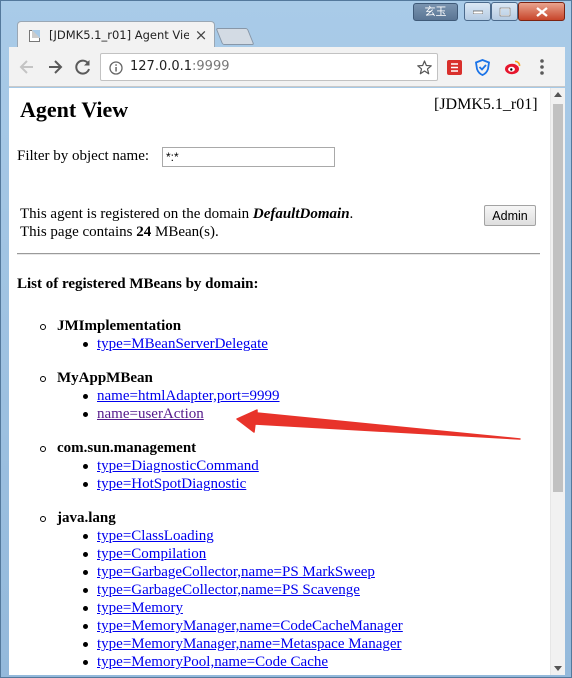 The width and height of the screenshot is (572, 678). I want to click on vertical-scrollbar, so click(557, 381).